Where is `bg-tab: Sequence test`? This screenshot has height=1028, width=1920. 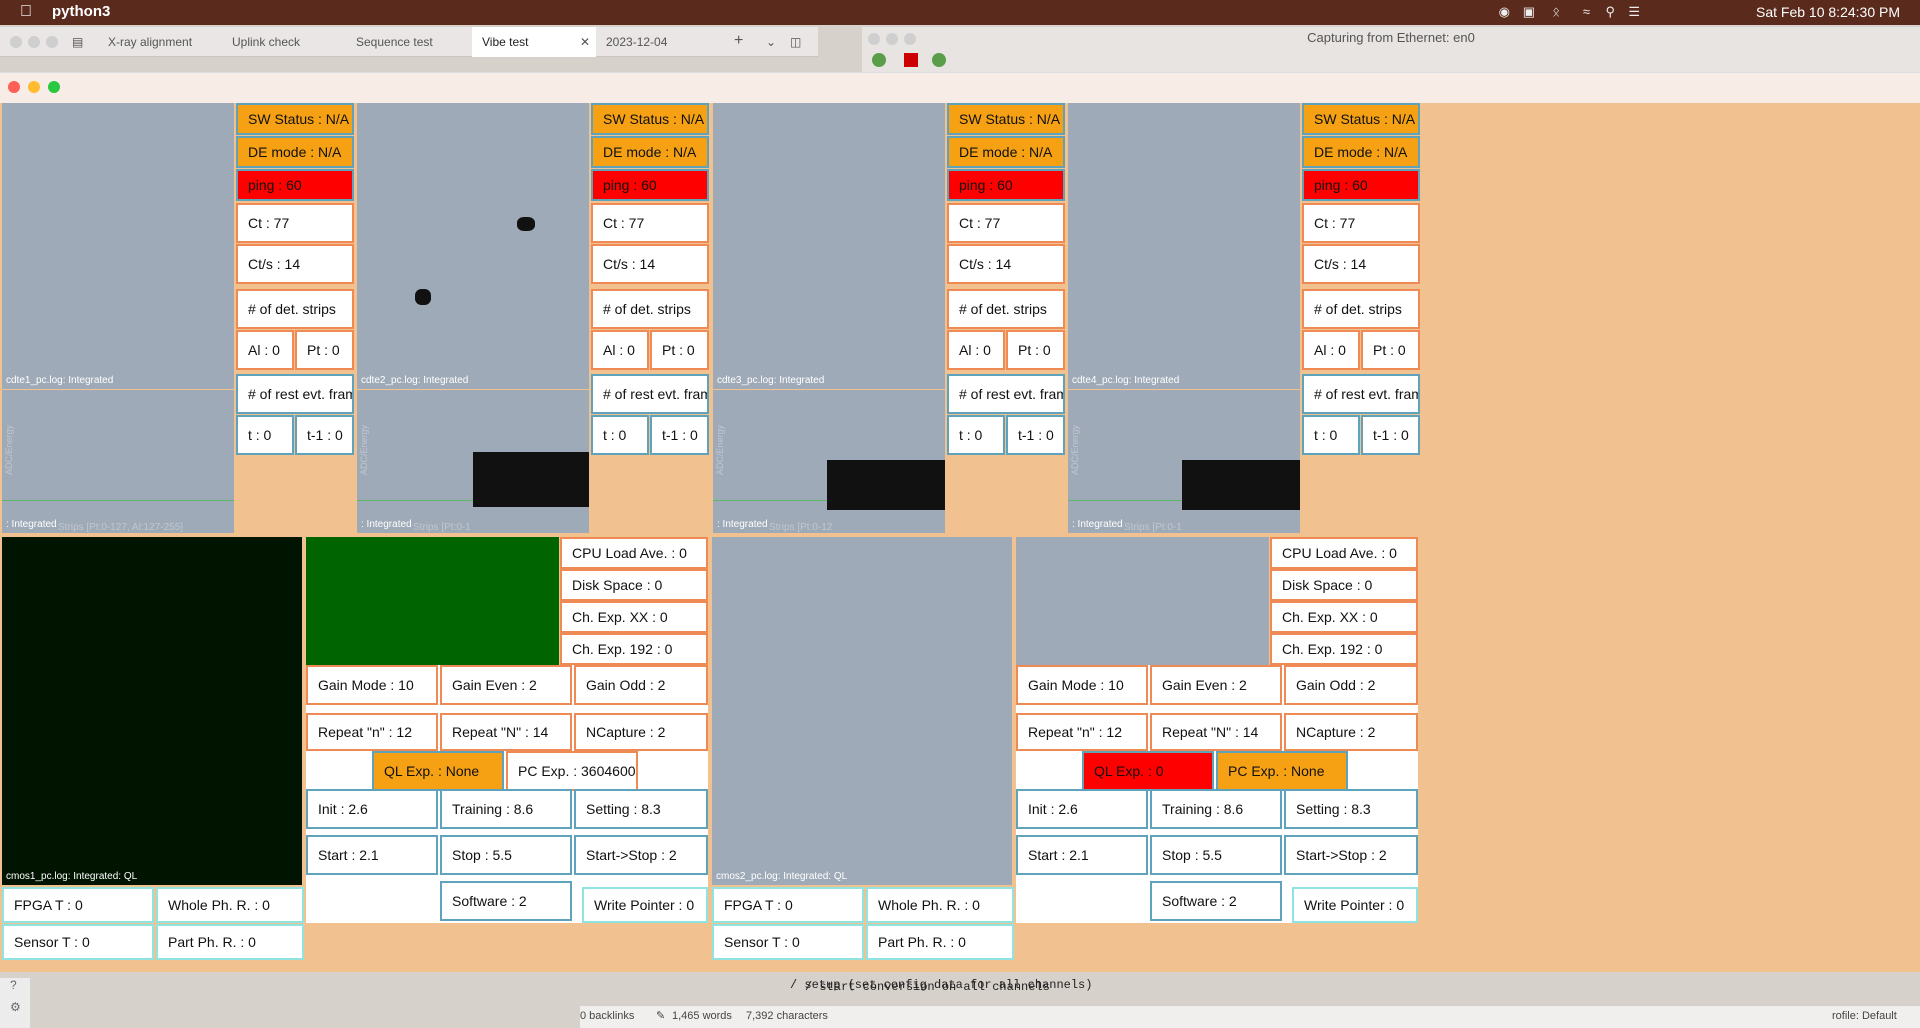
bg-tab: Sequence test is located at coordinates (408, 42).